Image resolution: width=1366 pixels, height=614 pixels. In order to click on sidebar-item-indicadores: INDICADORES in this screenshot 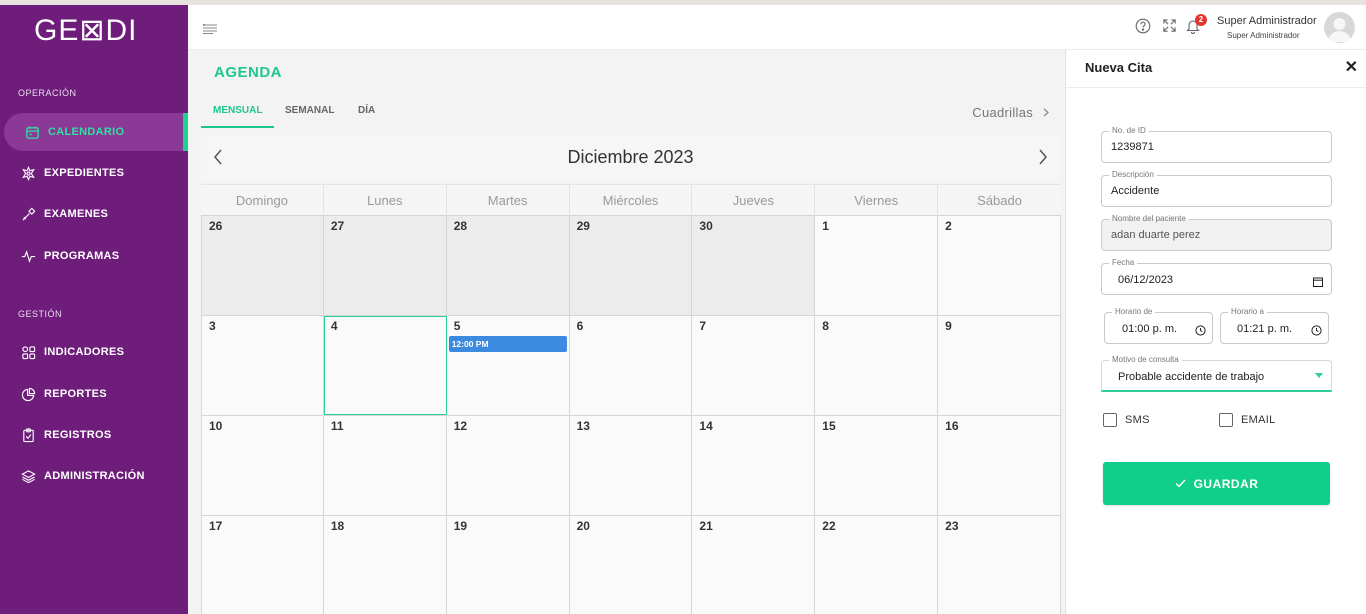, I will do `click(94, 352)`.